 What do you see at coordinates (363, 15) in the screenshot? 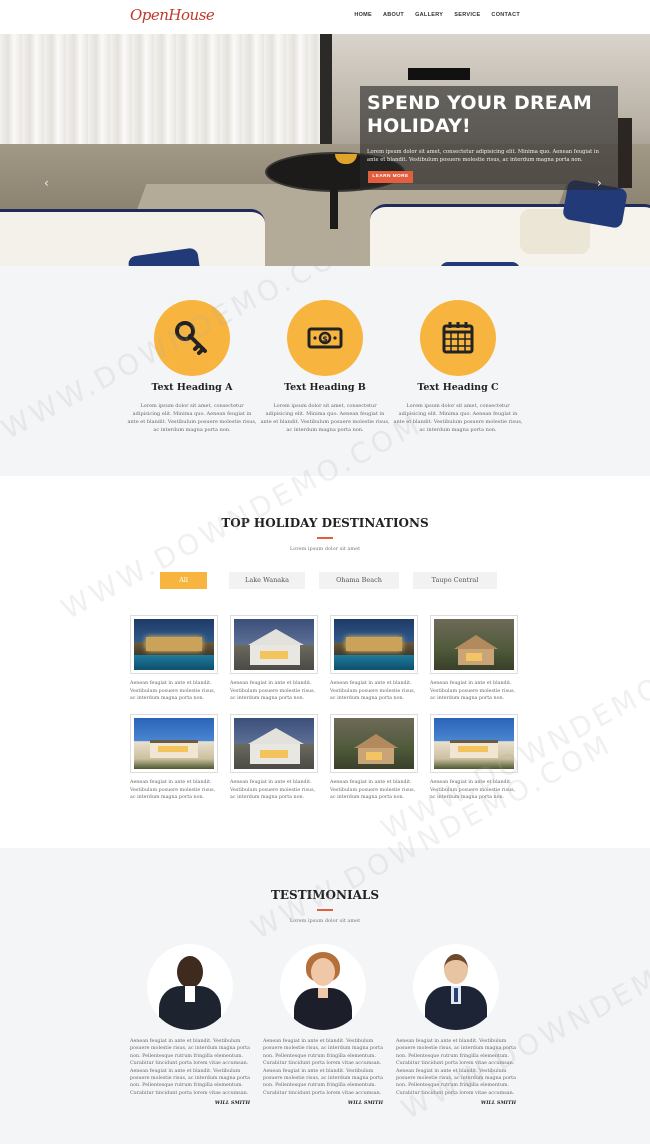
I see `menu-item-home: HOME` at bounding box center [363, 15].